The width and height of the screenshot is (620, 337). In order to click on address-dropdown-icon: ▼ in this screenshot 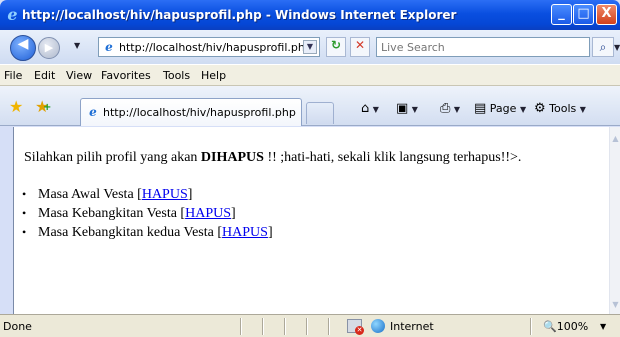, I will do `click(310, 47)`.